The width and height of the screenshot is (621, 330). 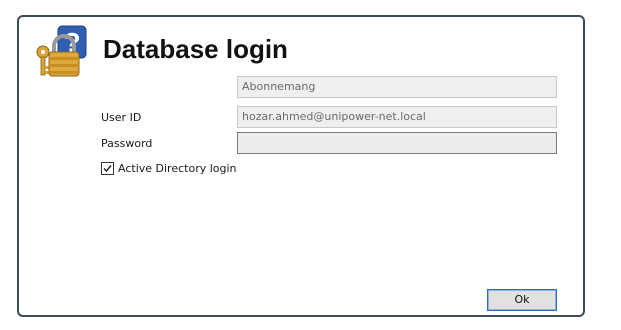 What do you see at coordinates (397, 117) in the screenshot?
I see `user-id-field: hozar.ahmed@unipower-net.local` at bounding box center [397, 117].